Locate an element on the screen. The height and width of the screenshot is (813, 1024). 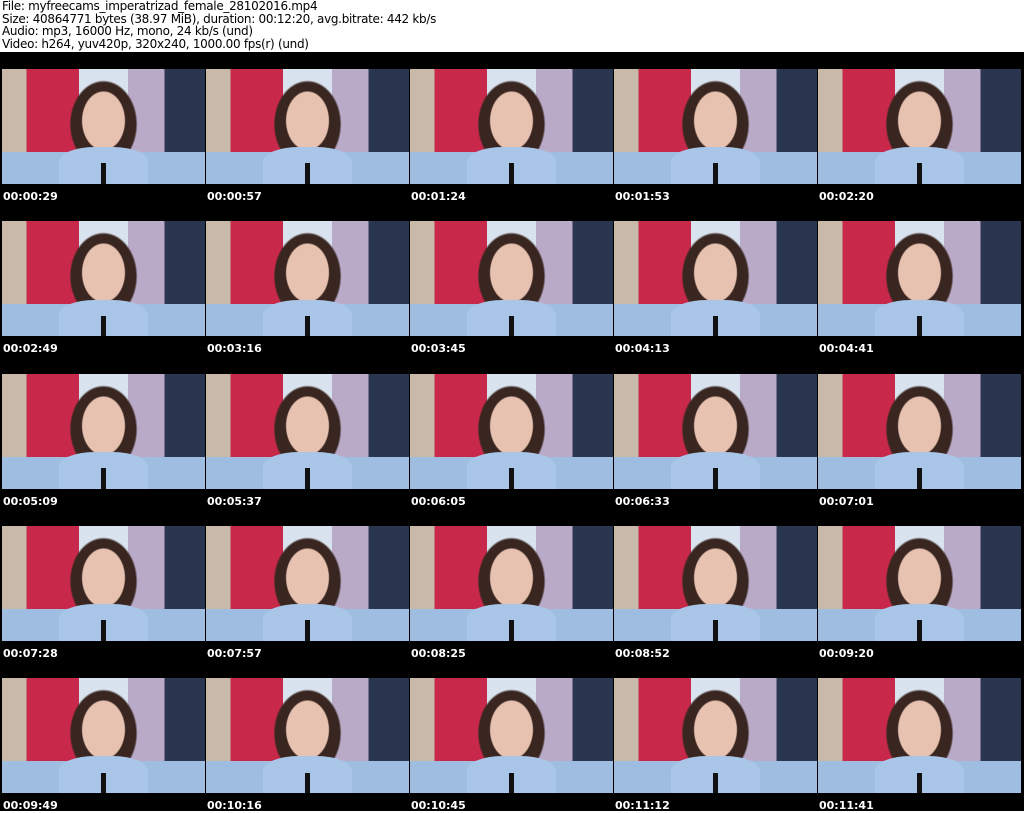
timestamp: 00:07:01 is located at coordinates (846, 501).